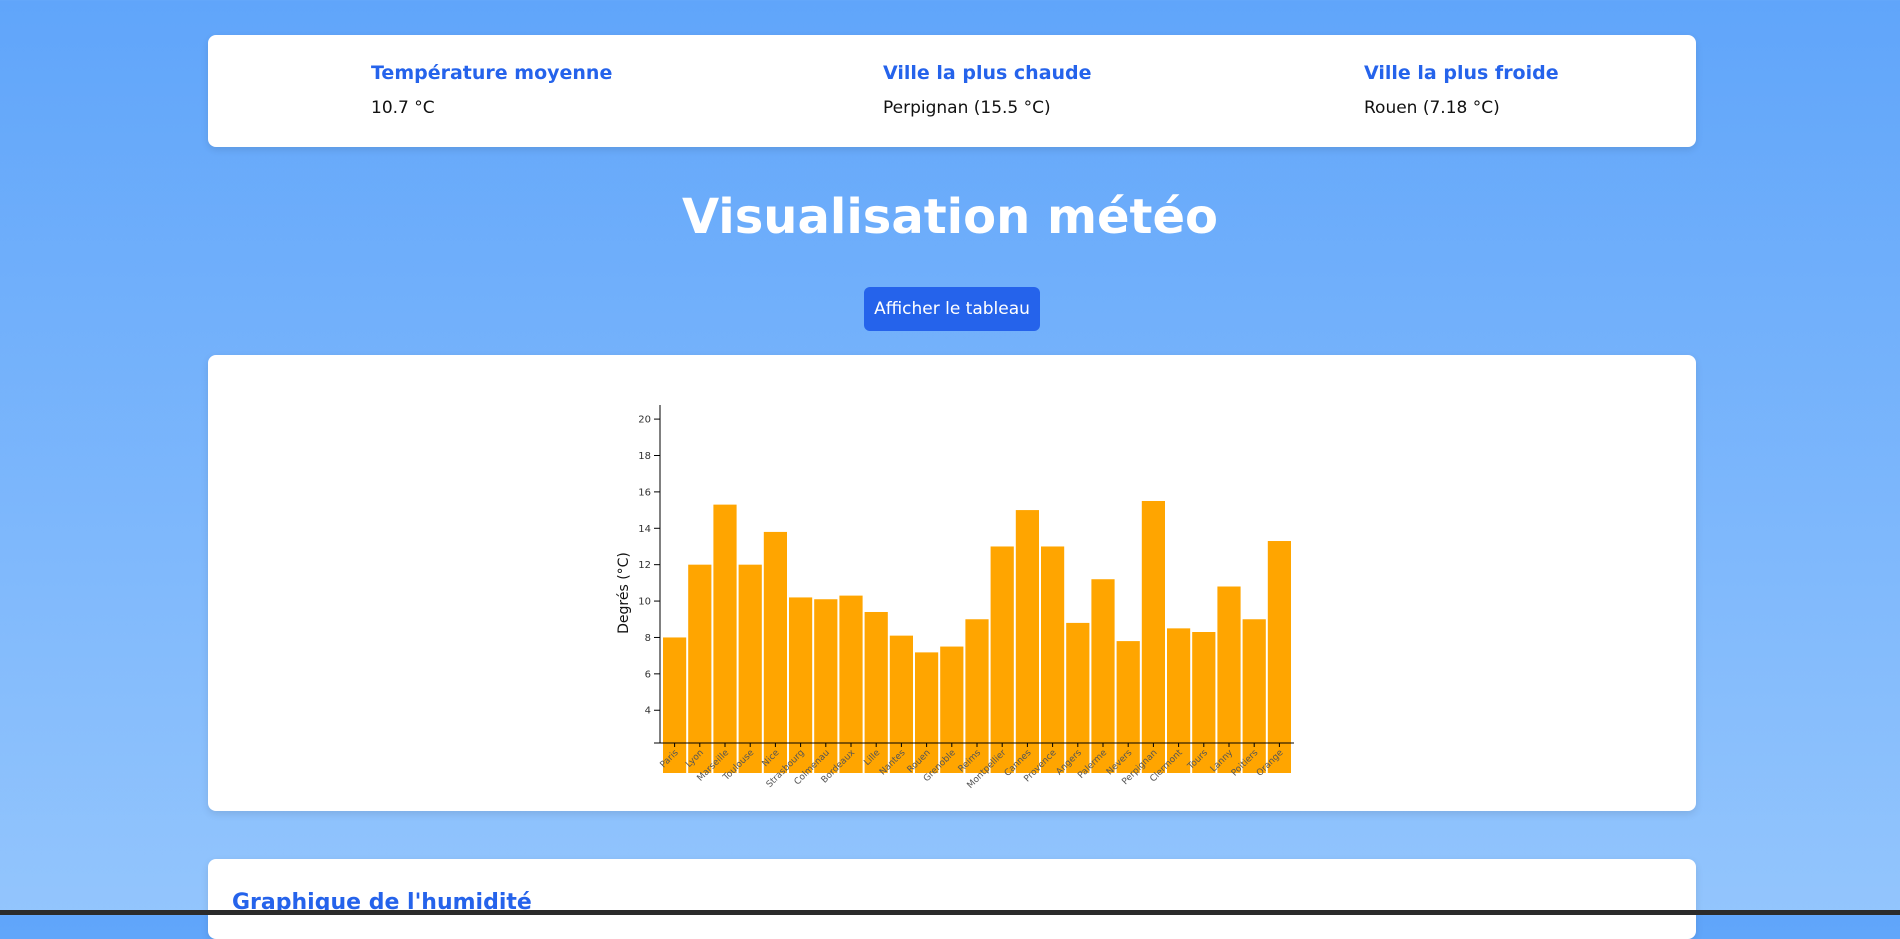  Describe the element at coordinates (648, 674) in the screenshot. I see `y-tick-label: 6` at that location.